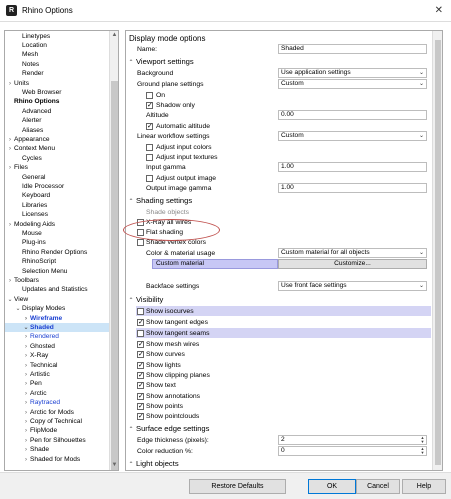 The height and width of the screenshot is (499, 451). Describe the element at coordinates (140, 416) in the screenshot. I see `show-pointclouds-checkbox` at that location.